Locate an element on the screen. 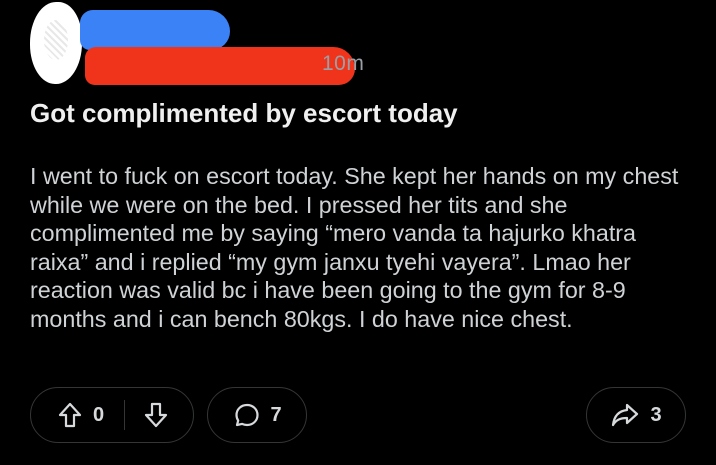 The height and width of the screenshot is (465, 716). upvote-arrow-icon is located at coordinates (70, 415).